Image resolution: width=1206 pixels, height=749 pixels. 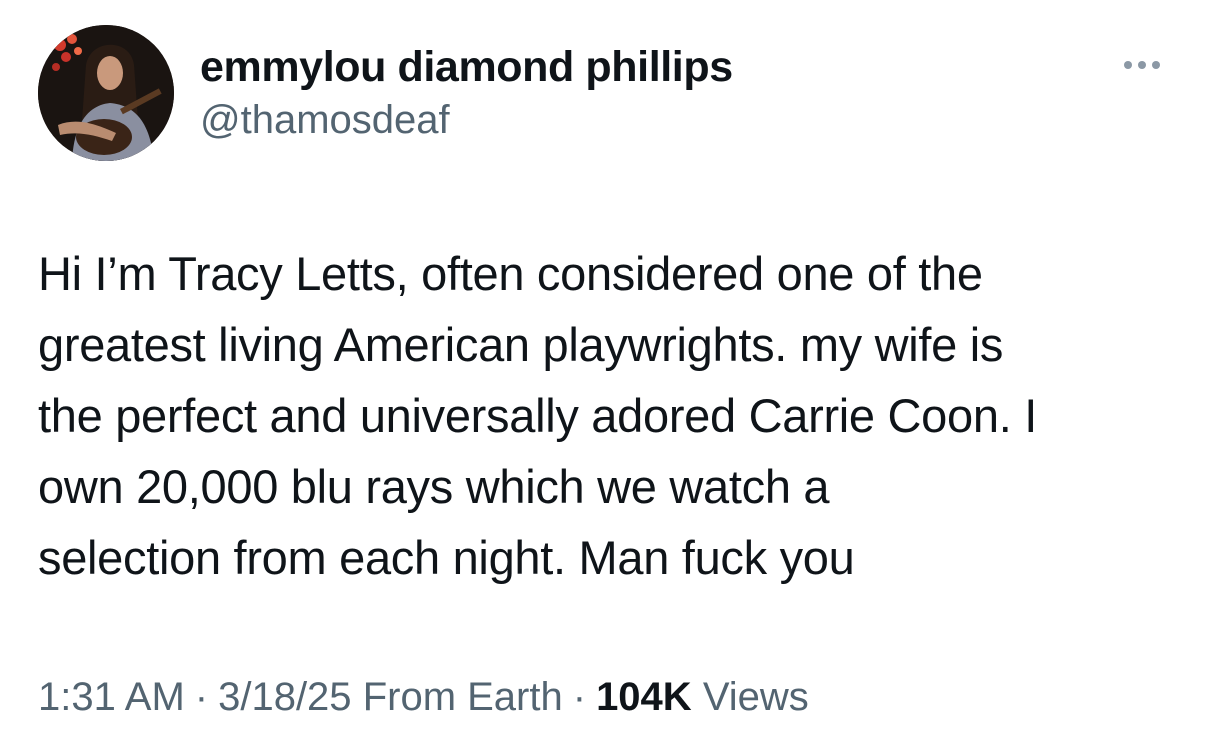 I want to click on avatar, so click(x=106, y=93).